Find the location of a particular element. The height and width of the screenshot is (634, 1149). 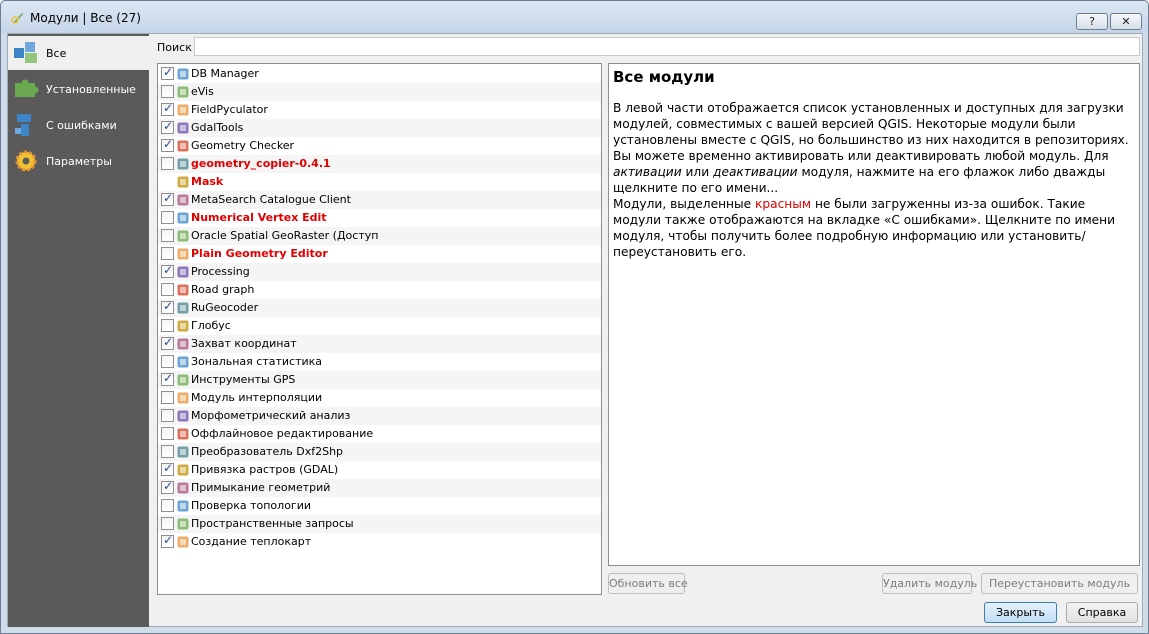

plugin-name: Модуль интерполяции is located at coordinates (257, 397).